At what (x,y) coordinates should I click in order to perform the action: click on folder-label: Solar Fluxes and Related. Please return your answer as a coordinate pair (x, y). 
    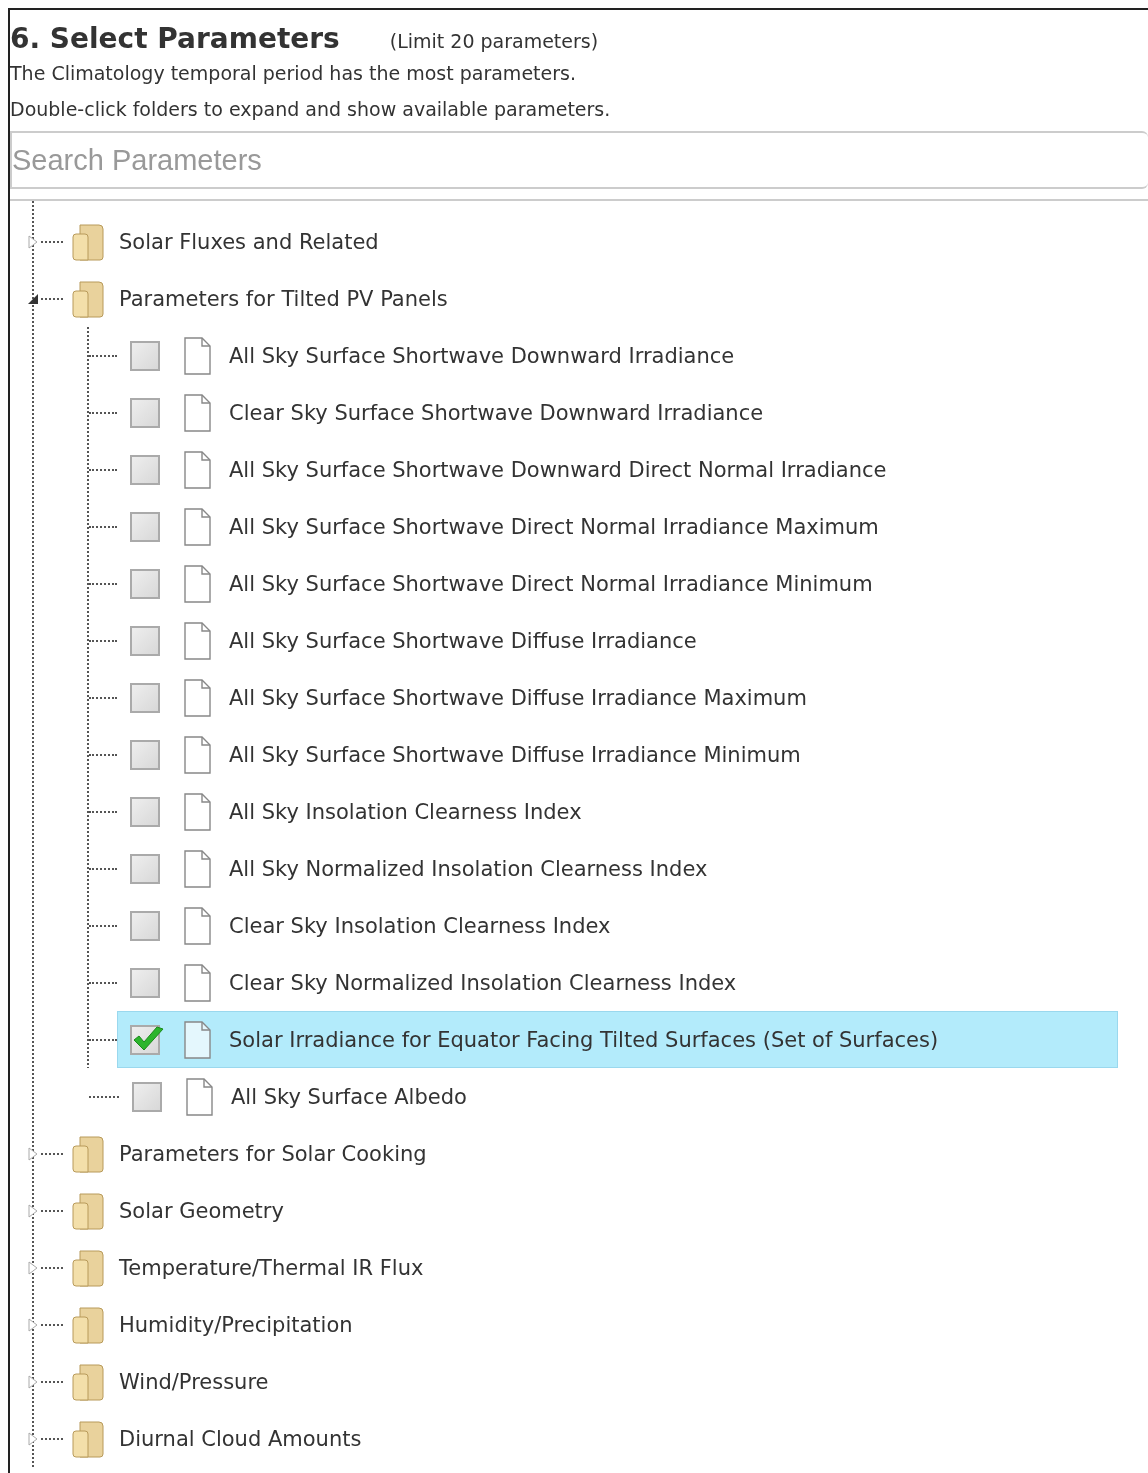
    Looking at the image, I should click on (249, 241).